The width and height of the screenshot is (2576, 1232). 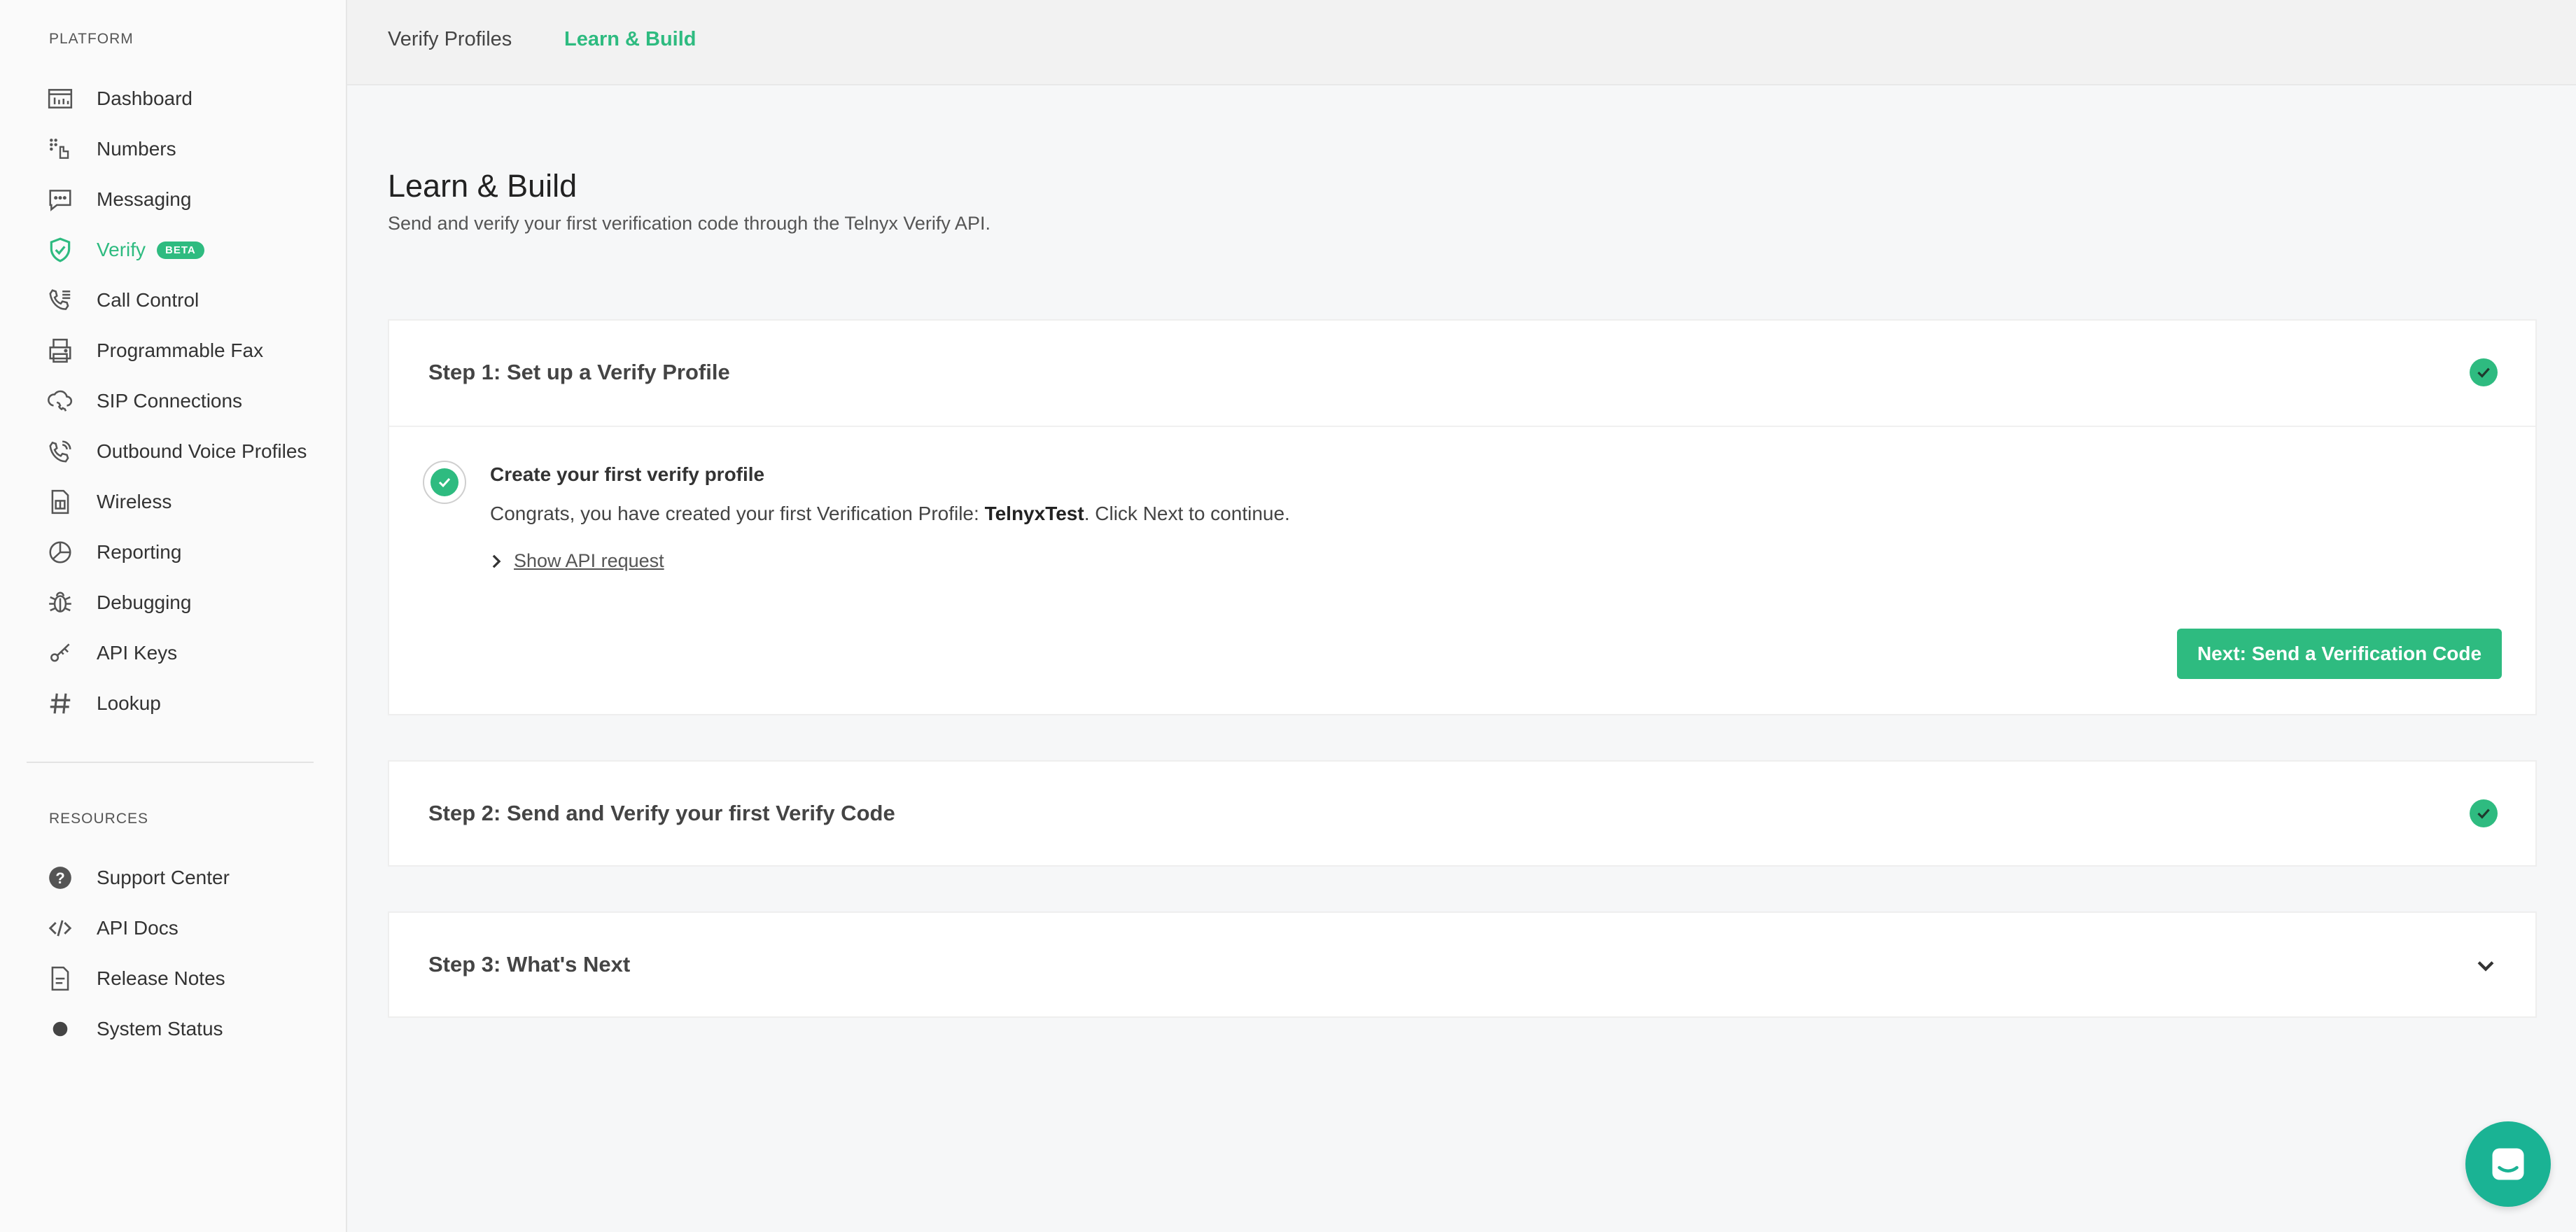 I want to click on sidebar-item-label: API Keys, so click(x=137, y=653).